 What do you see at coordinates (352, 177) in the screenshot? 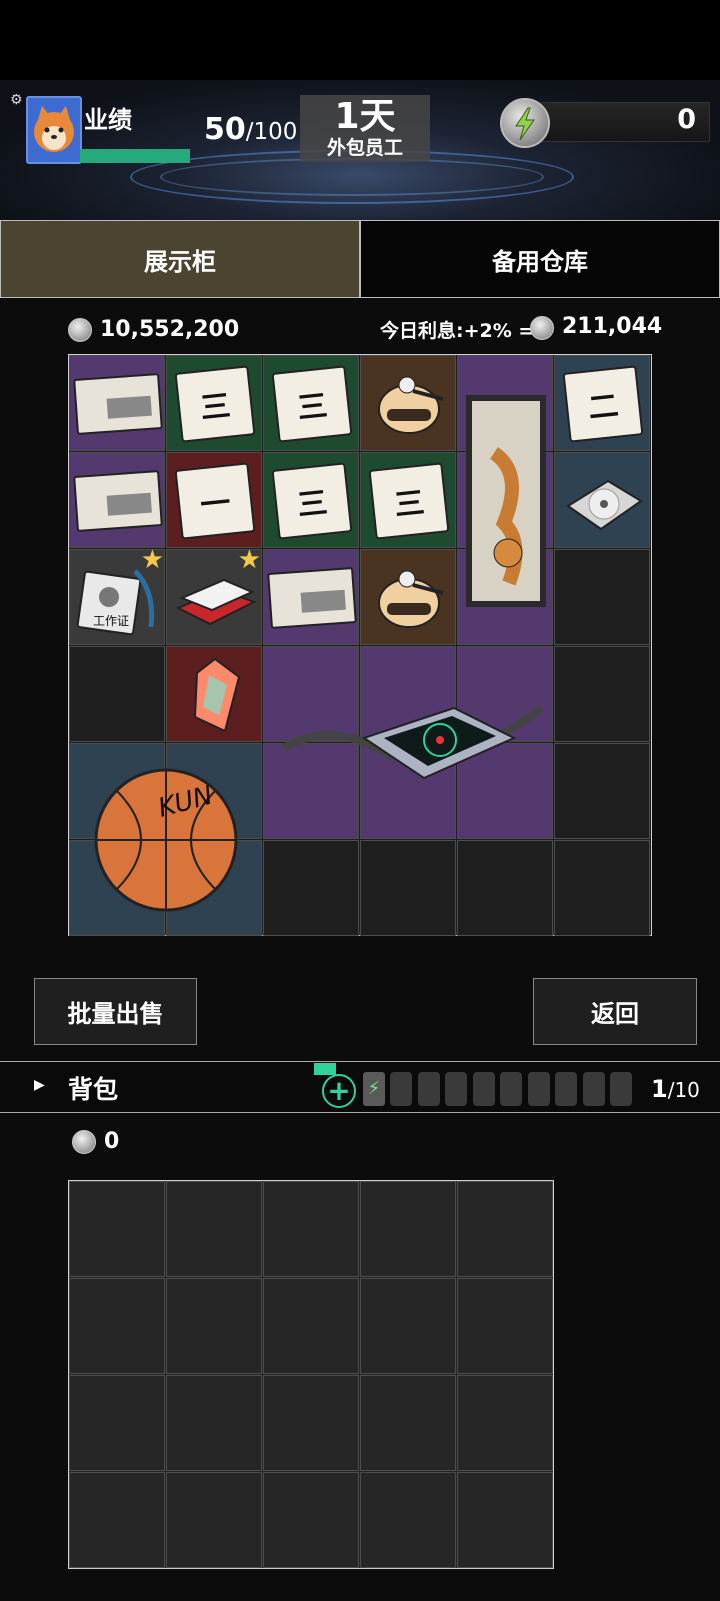
I see `stage-ring-inner` at bounding box center [352, 177].